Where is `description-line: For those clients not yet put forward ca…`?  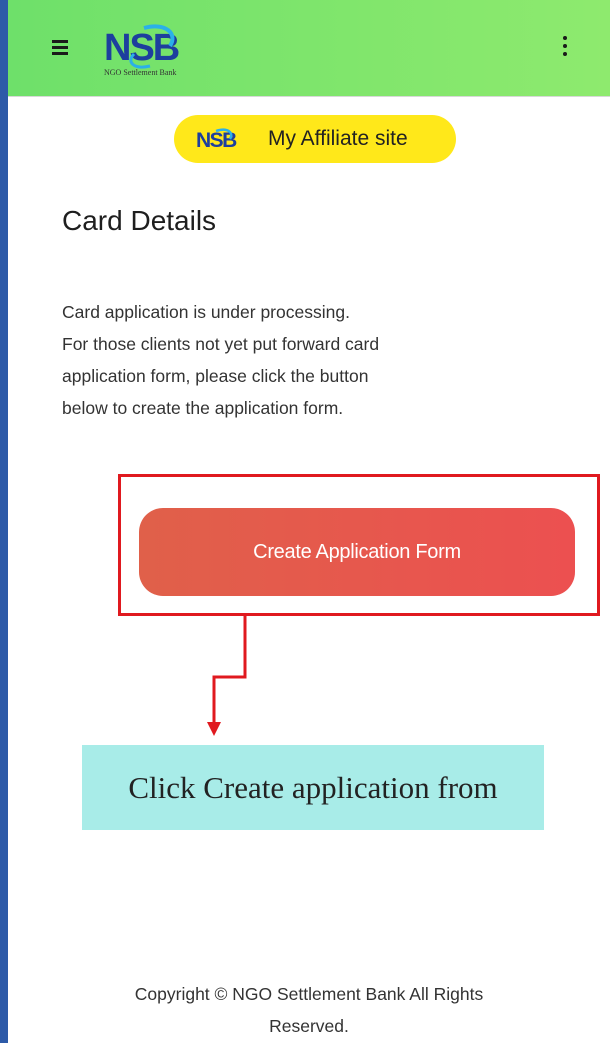
description-line: For those clients not yet put forward ca… is located at coordinates (221, 344).